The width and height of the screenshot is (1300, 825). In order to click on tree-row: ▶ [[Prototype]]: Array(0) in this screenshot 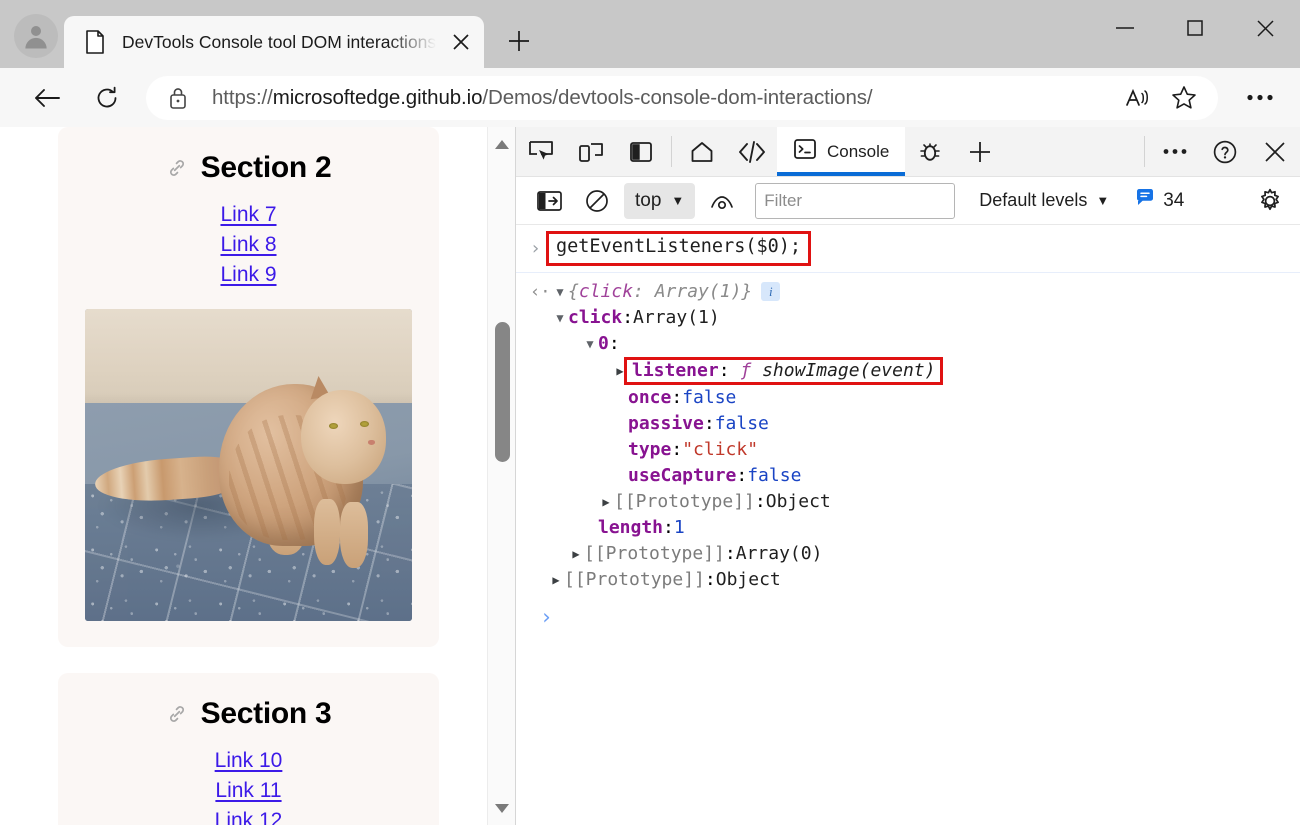, I will do `click(915, 554)`.